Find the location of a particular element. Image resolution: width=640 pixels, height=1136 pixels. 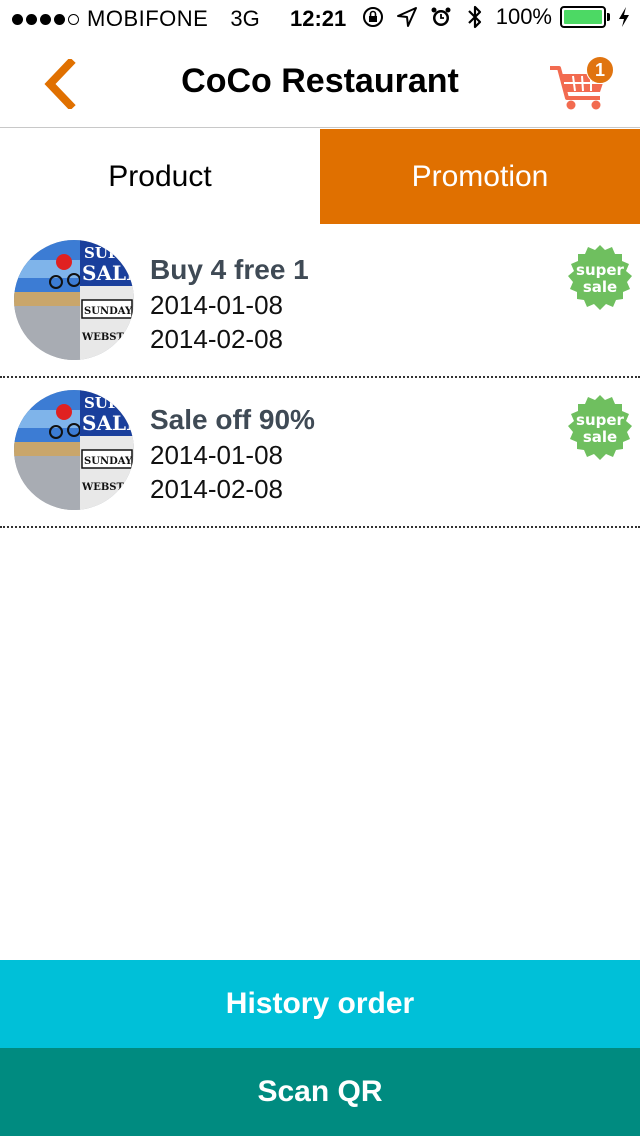

scan-qr-button: Scan QR is located at coordinates (320, 1092).